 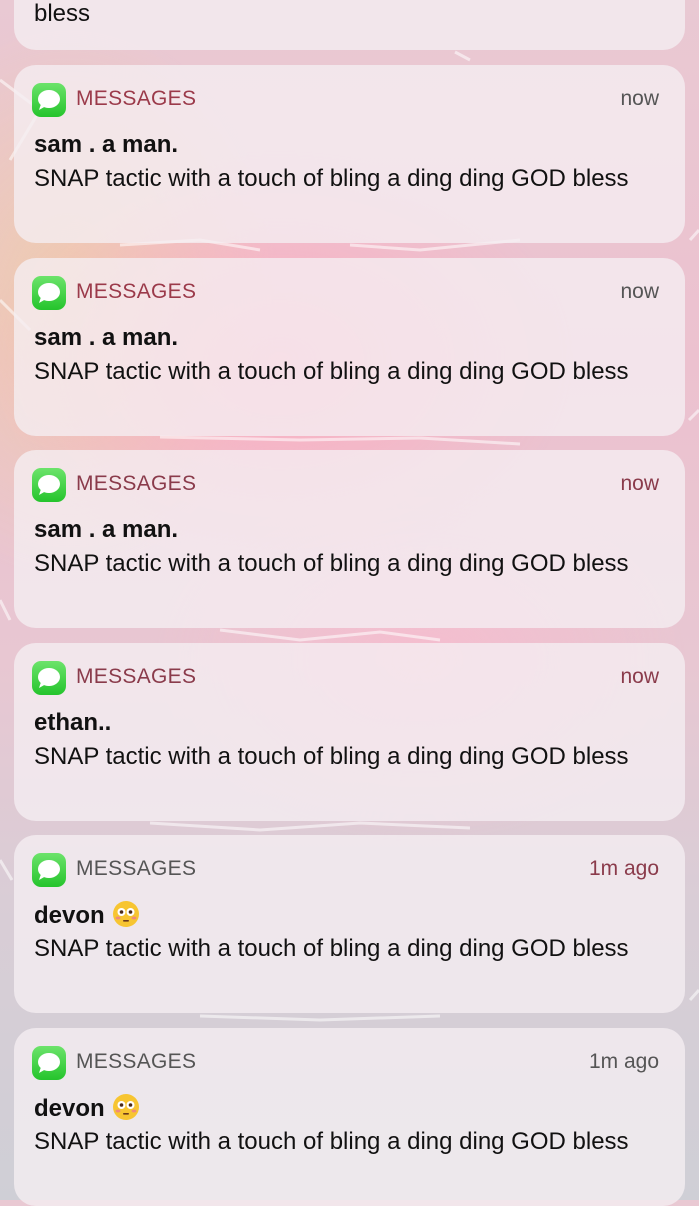 I want to click on sender-name: ethan.., so click(x=73, y=722).